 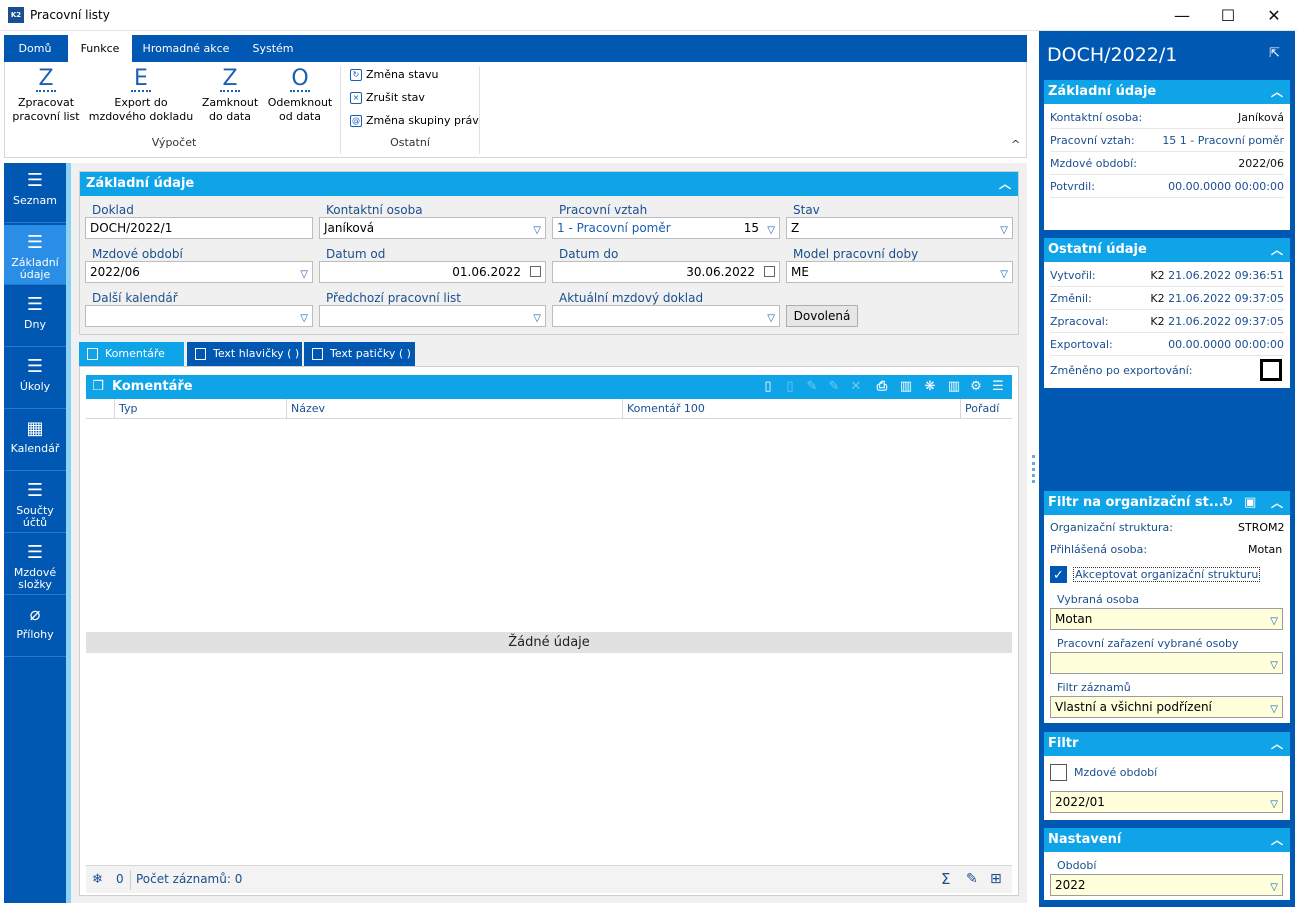 I want to click on accept-org-structure-label: Akceptovat organizační strukturu, so click(x=1167, y=574).